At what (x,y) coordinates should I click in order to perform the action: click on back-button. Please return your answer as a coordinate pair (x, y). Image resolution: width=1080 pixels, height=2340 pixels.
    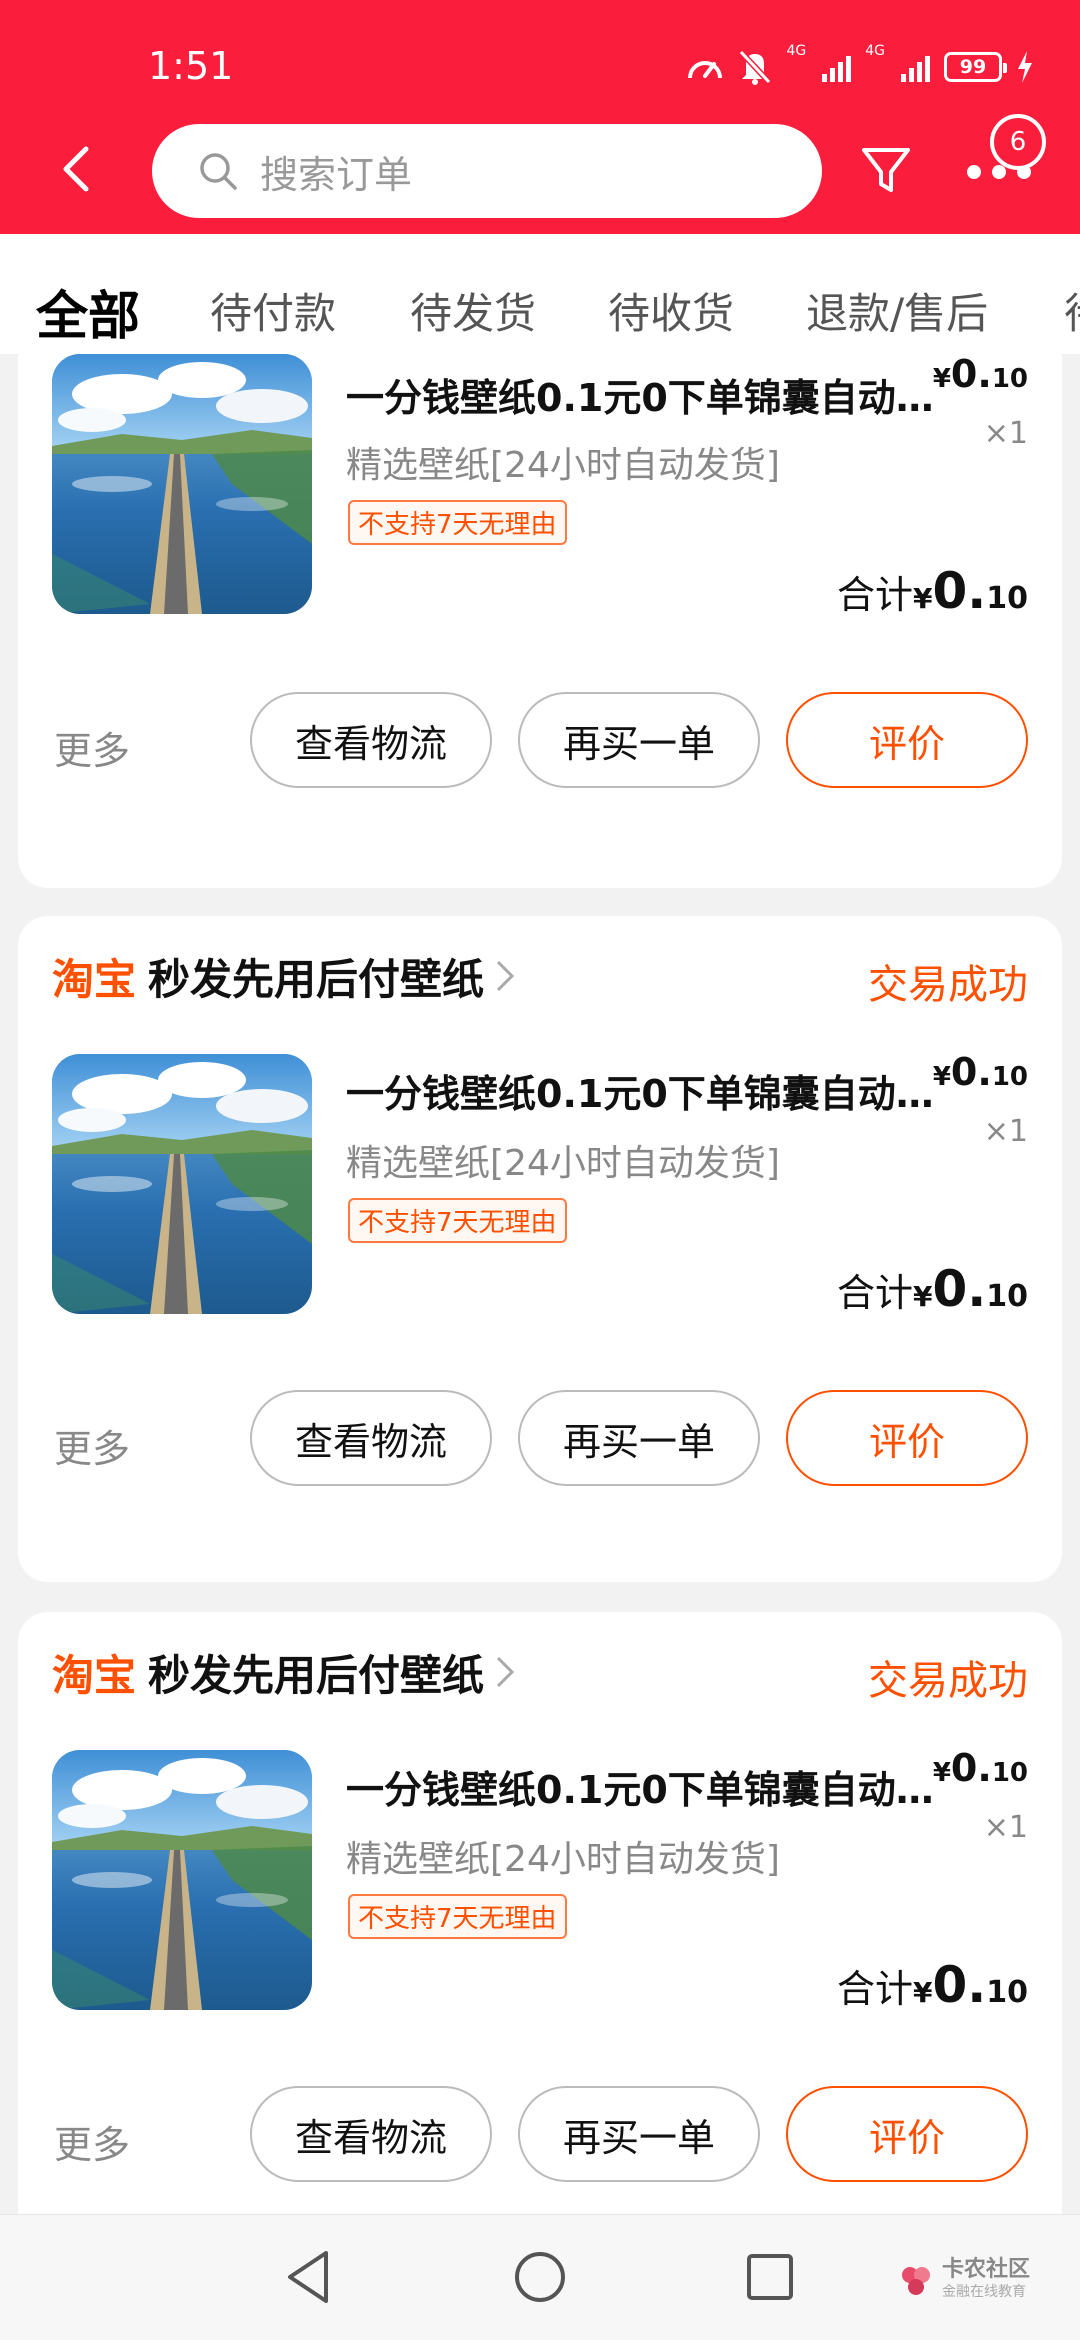
    Looking at the image, I should click on (75, 169).